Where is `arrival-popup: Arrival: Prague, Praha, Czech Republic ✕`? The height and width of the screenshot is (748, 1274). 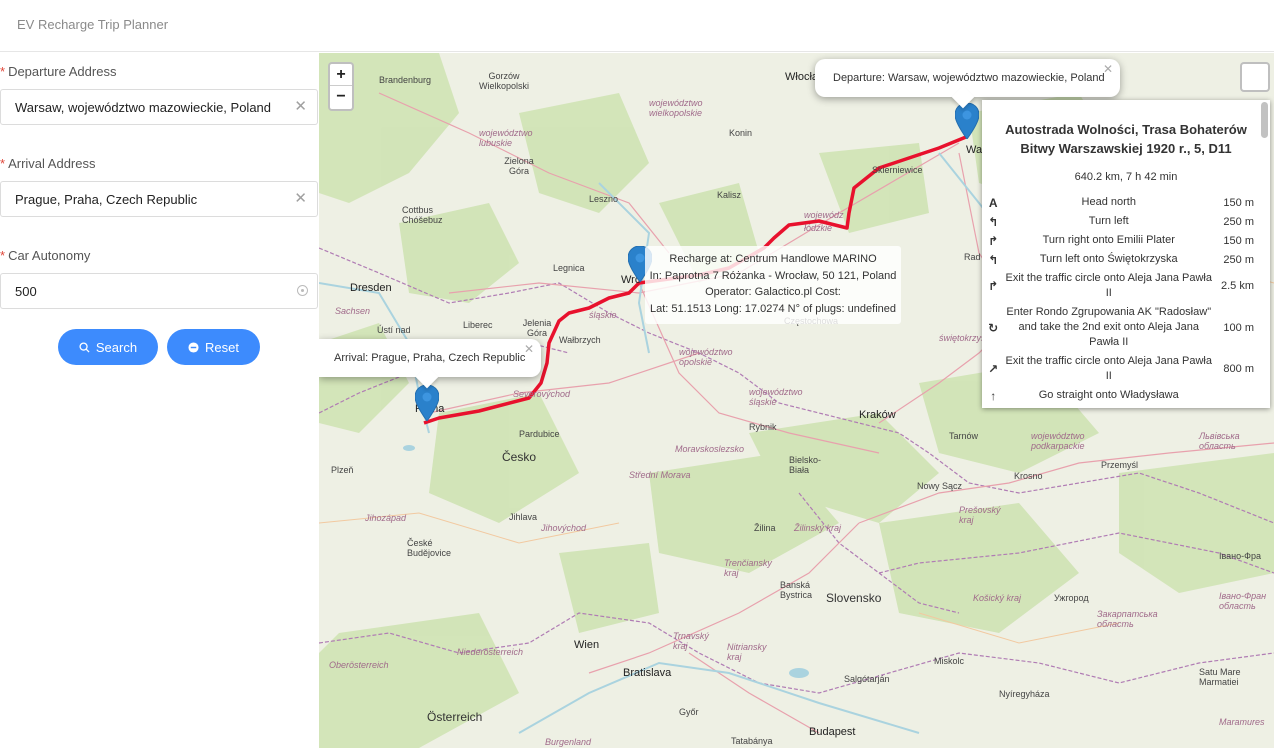 arrival-popup: Arrival: Prague, Praha, Czech Republic ✕ is located at coordinates (430, 364).